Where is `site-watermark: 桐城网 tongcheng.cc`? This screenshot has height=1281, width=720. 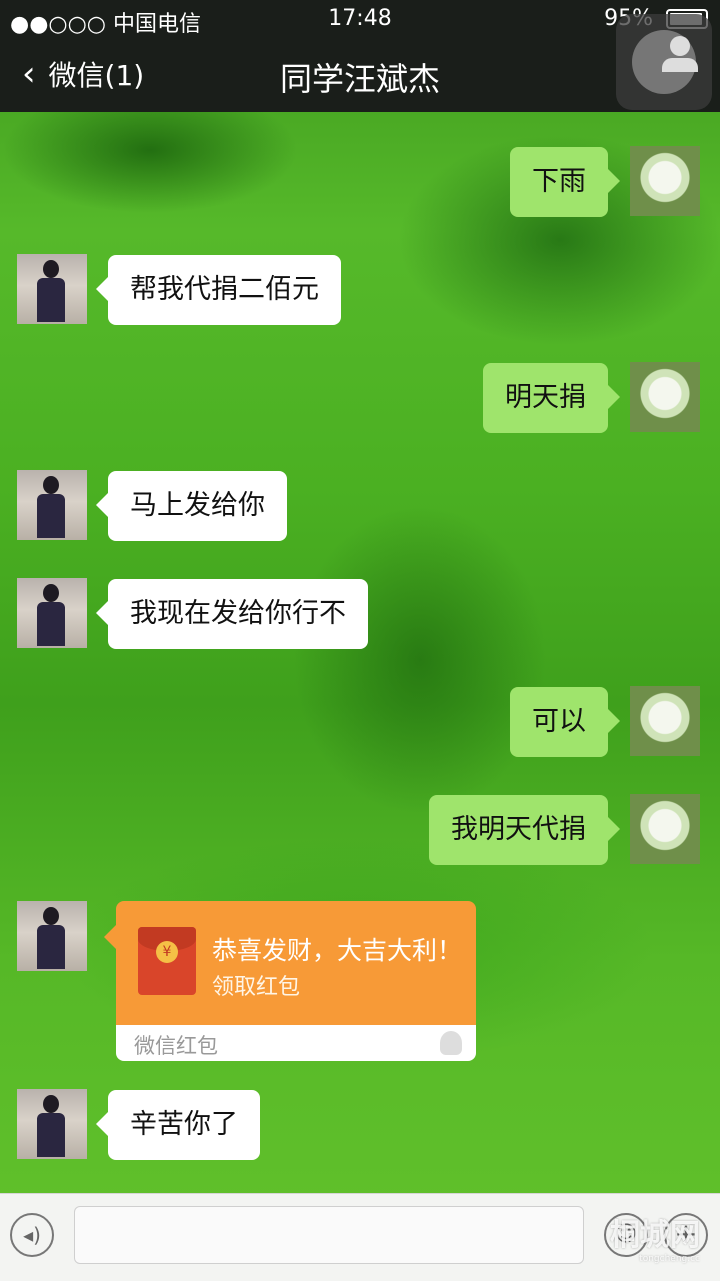 site-watermark: 桐城网 tongcheng.cc is located at coordinates (655, 1237).